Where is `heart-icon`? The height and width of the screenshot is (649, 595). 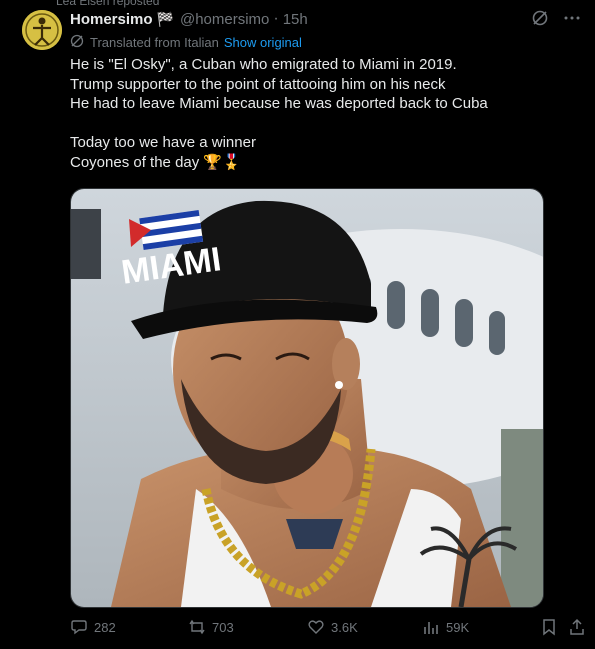
heart-icon is located at coordinates (316, 627).